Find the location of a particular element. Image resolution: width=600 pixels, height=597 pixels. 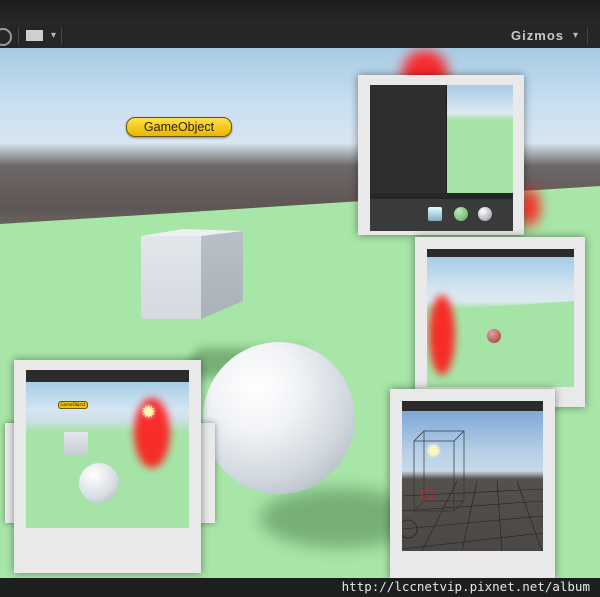

cube-asset-icon is located at coordinates (435, 214).